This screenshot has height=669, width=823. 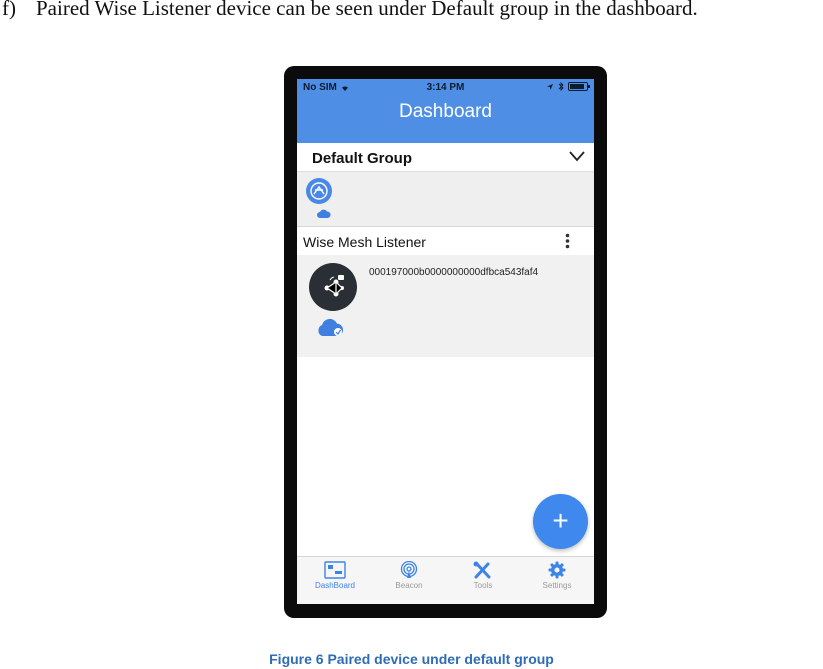 I want to click on battery-icon, so click(x=579, y=86).